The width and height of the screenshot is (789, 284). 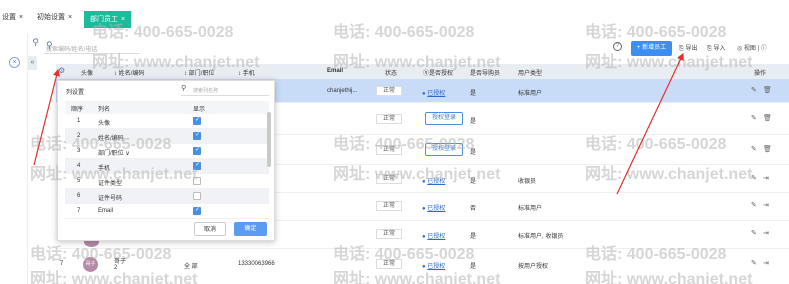 I want to click on tab-initial-settings: 初始设置 ×, so click(x=54, y=18).